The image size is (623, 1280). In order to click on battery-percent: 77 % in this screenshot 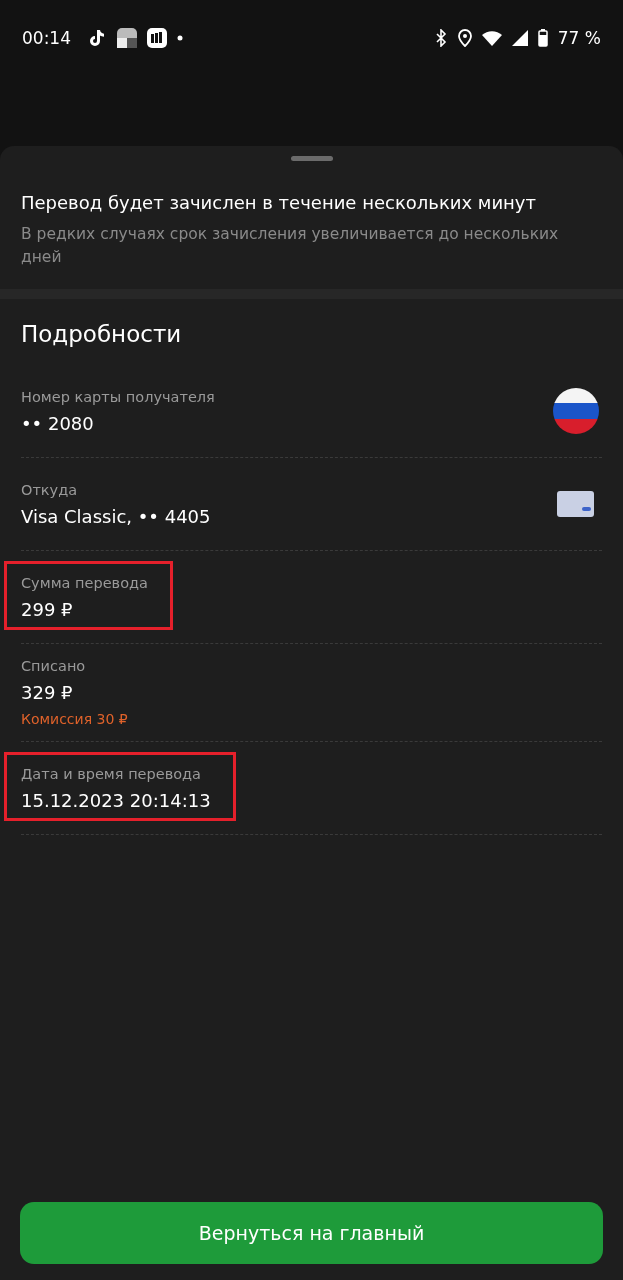, I will do `click(579, 37)`.